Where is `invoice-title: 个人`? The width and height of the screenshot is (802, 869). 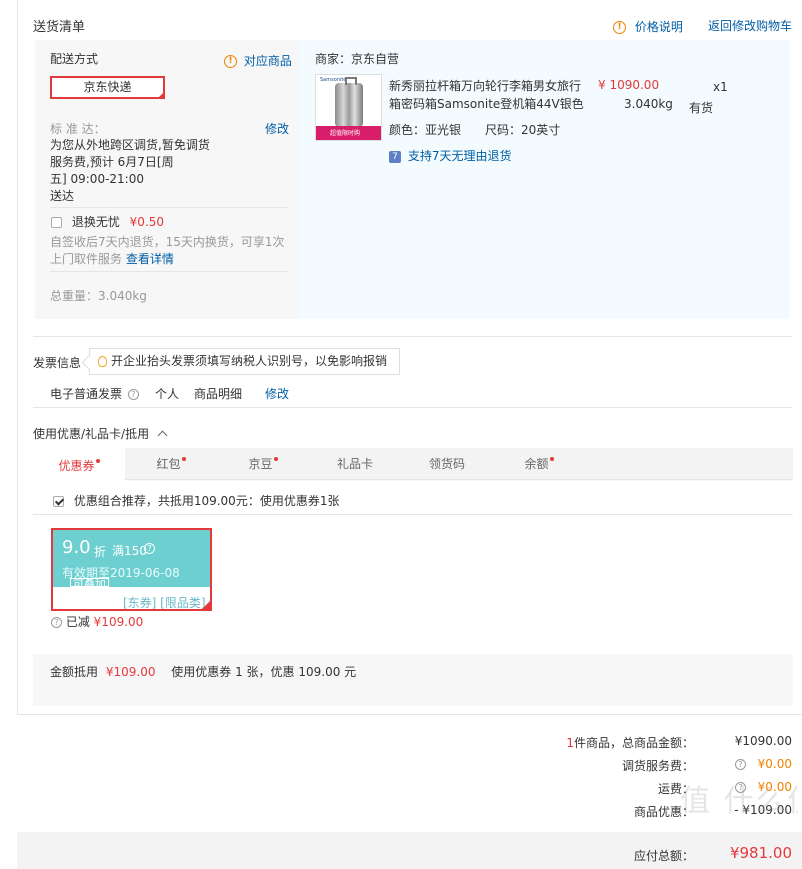
invoice-title: 个人 is located at coordinates (167, 394).